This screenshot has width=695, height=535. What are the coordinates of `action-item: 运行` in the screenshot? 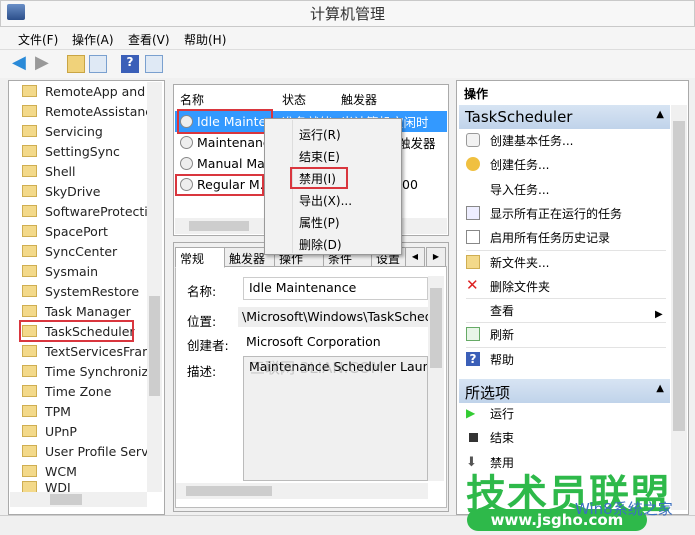 It's located at (502, 413).